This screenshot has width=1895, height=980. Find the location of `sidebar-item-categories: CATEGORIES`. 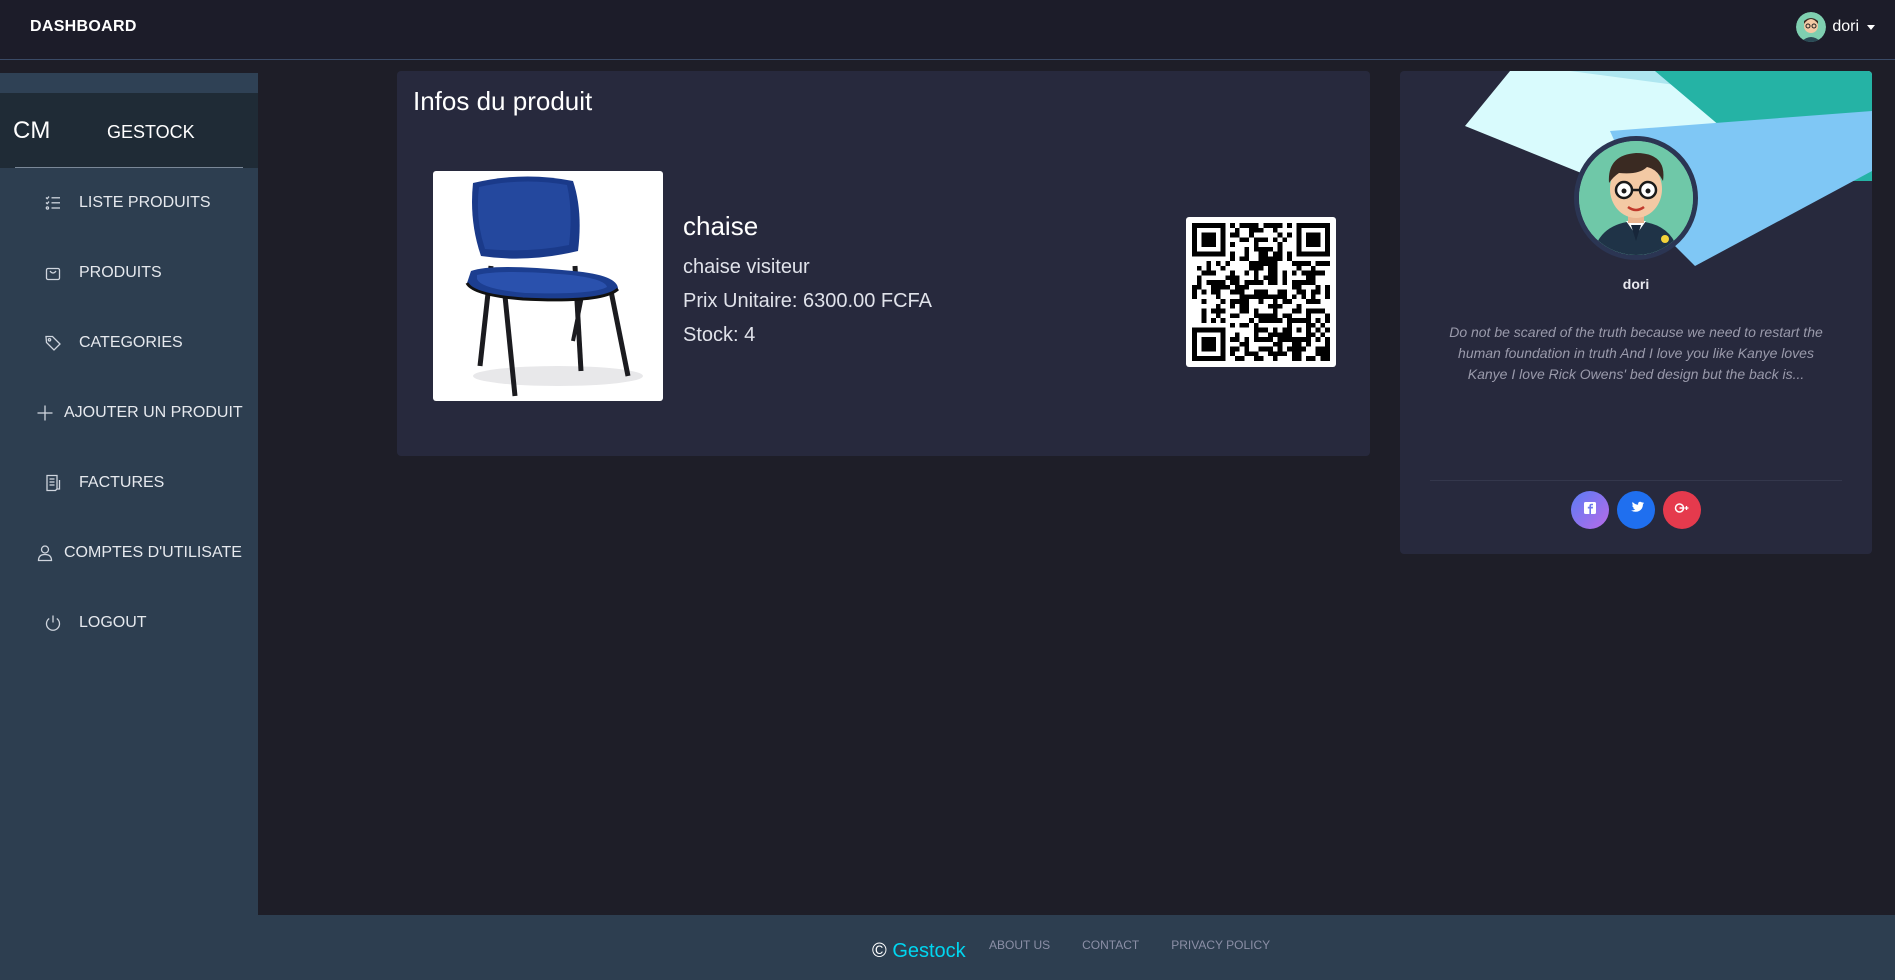

sidebar-item-categories: CATEGORIES is located at coordinates (129, 343).